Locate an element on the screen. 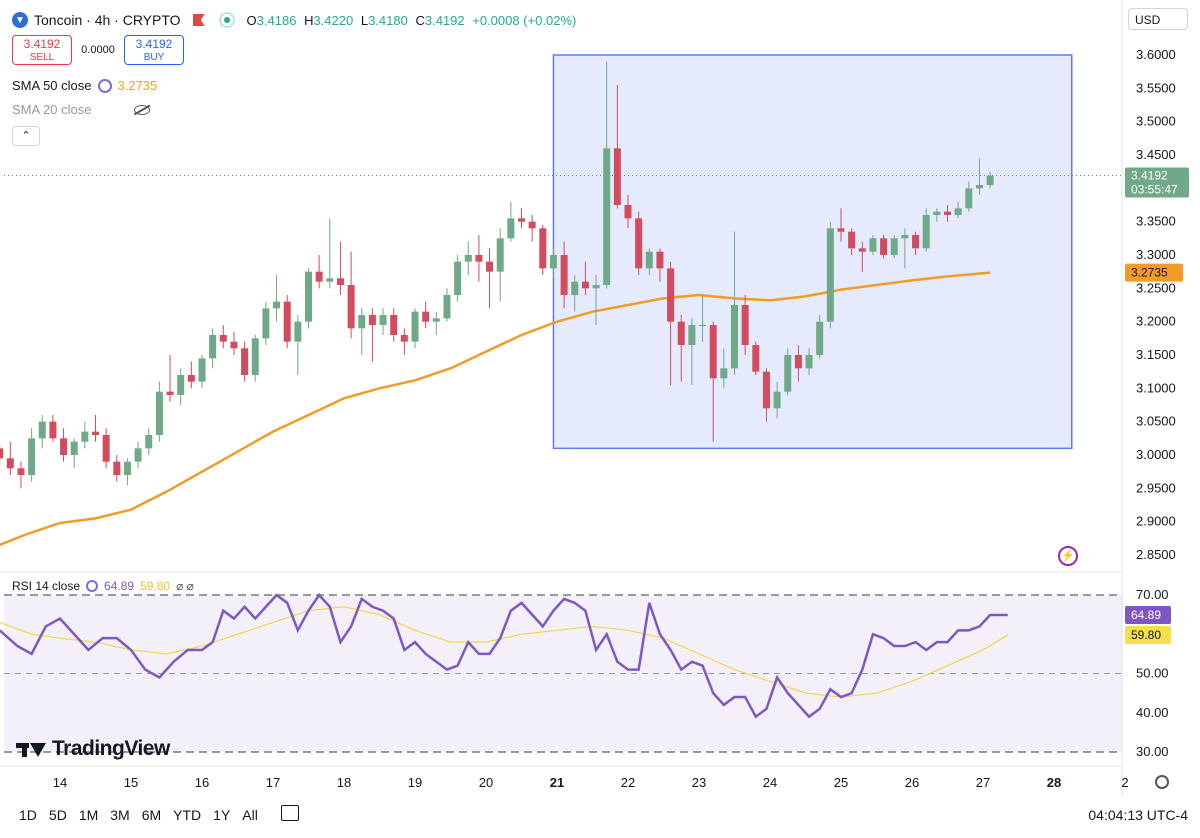 The image size is (1200, 838). indicator-sma50: SMA 50 close 3.2735 is located at coordinates (84, 85).